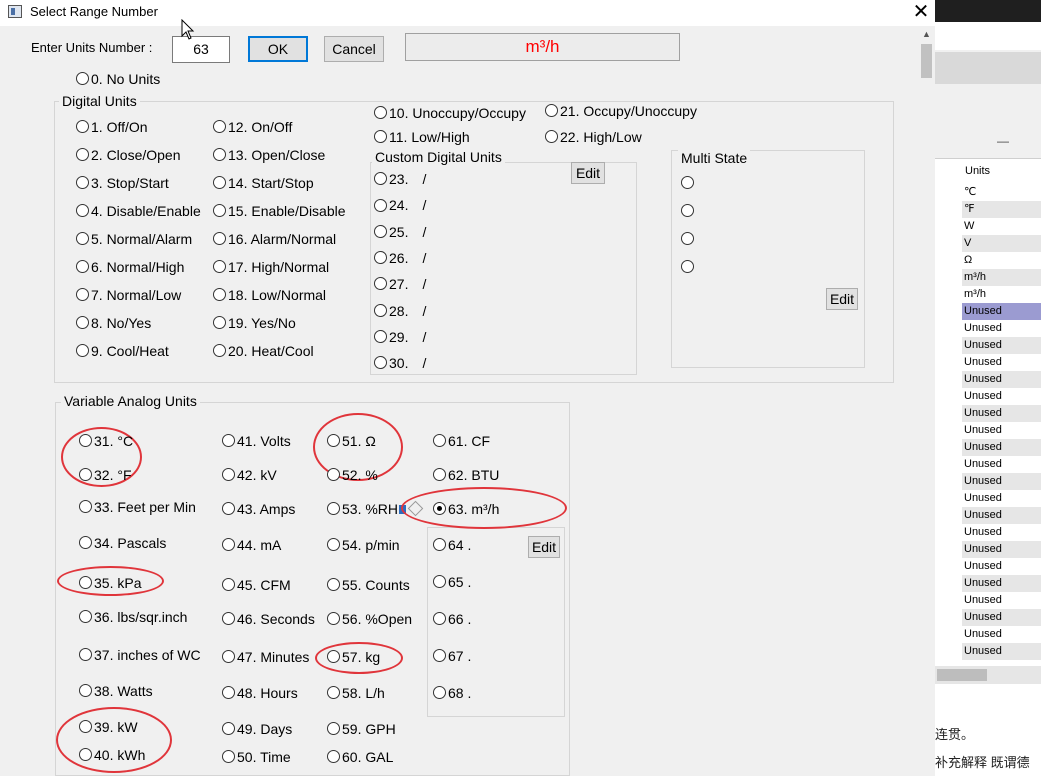 This screenshot has width=1041, height=776. What do you see at coordinates (400, 206) in the screenshot?
I see `radio-custom-digital: 24. /` at bounding box center [400, 206].